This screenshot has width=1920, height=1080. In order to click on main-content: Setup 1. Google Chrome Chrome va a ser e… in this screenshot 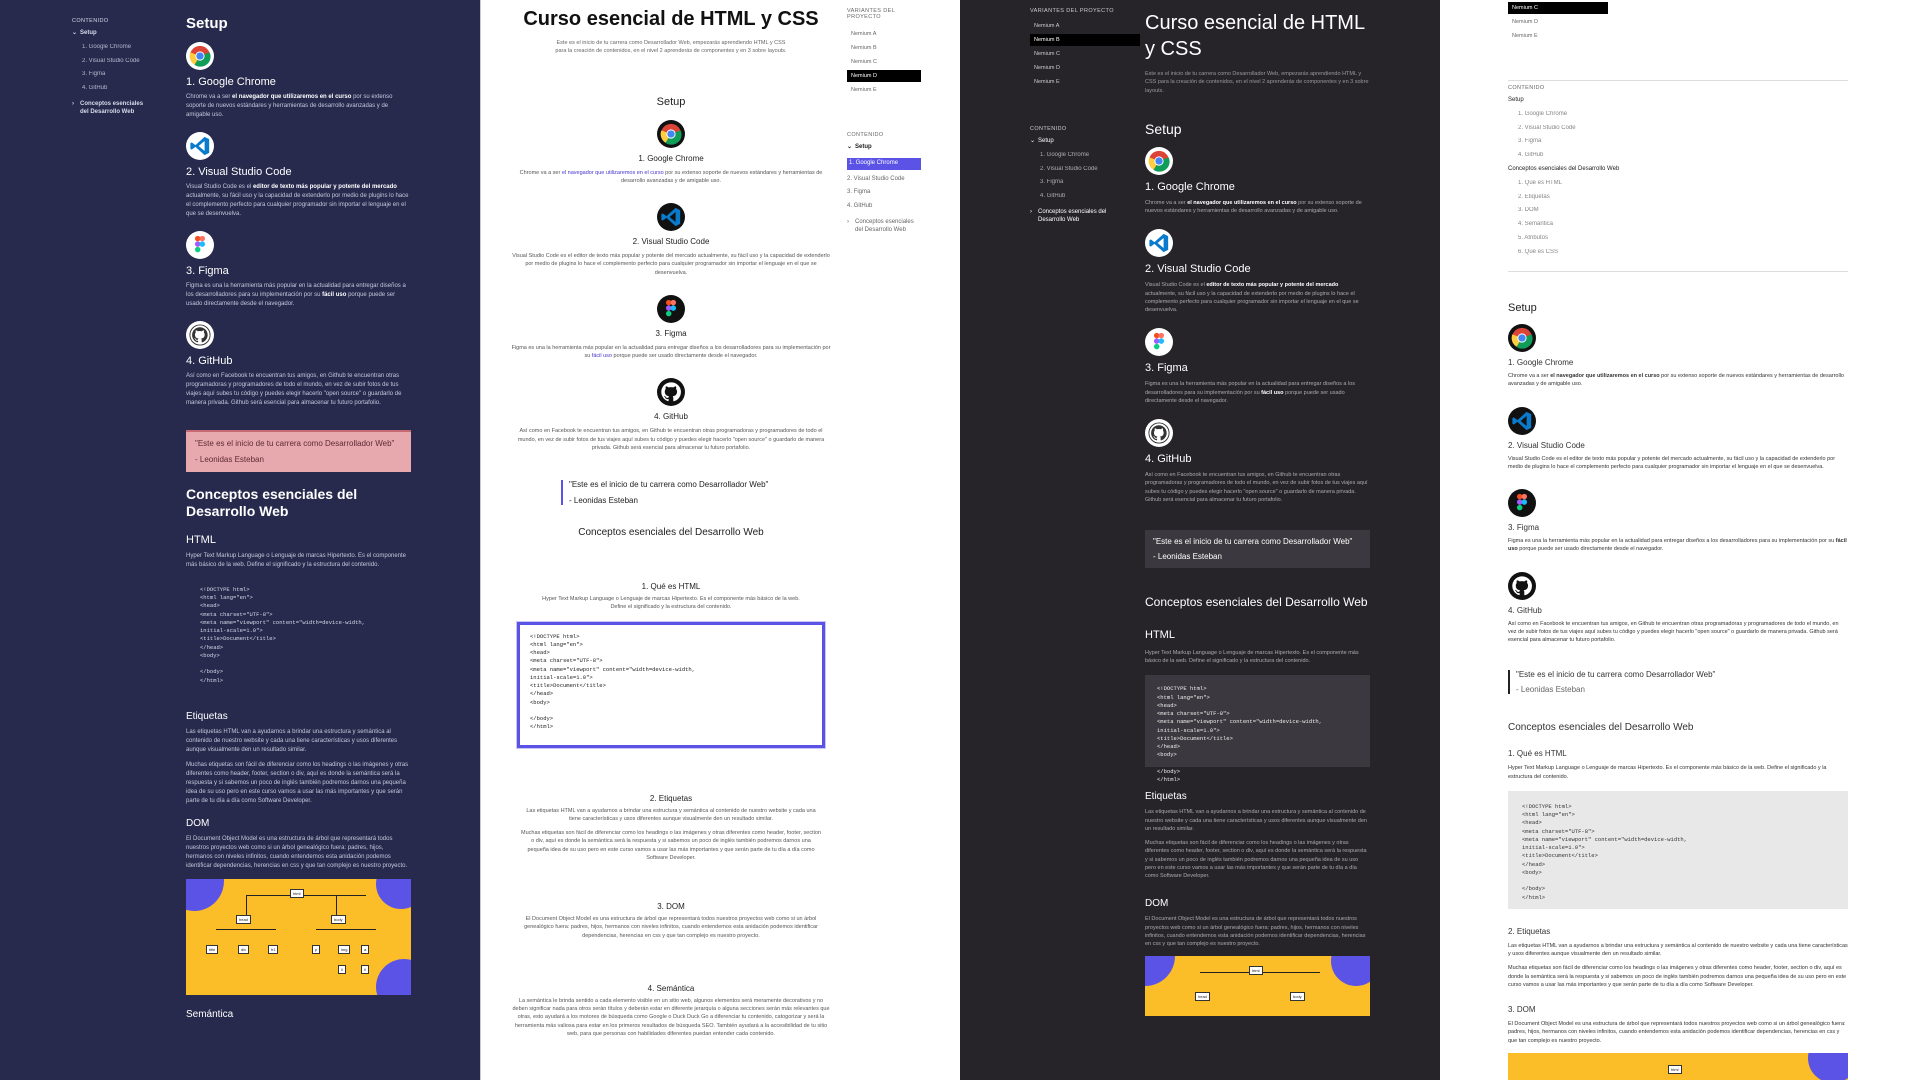, I will do `click(1678, 691)`.